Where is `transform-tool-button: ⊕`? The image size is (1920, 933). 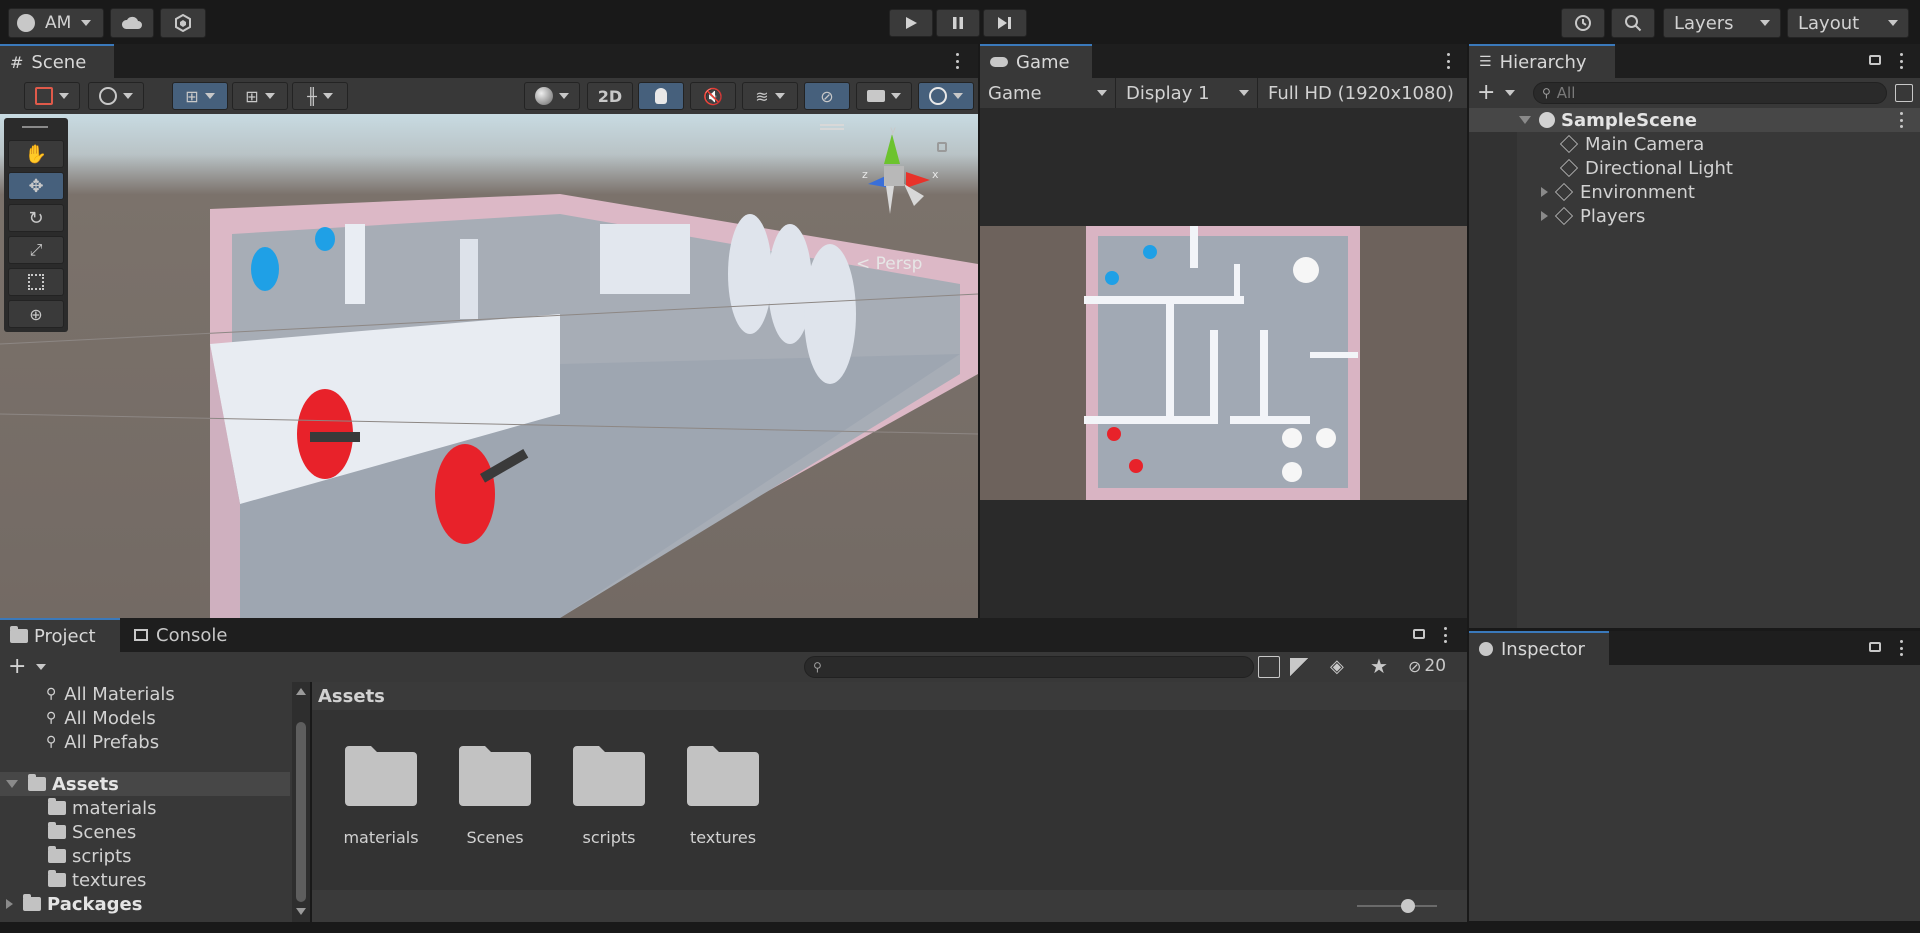 transform-tool-button: ⊕ is located at coordinates (36, 314).